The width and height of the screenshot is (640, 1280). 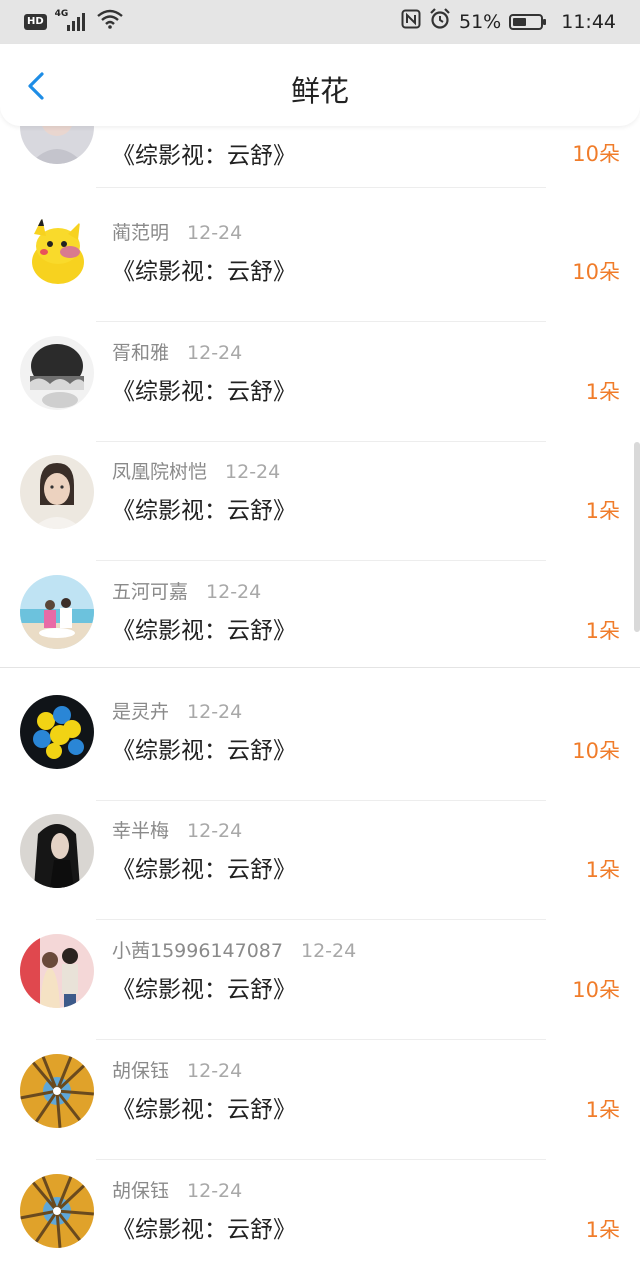 What do you see at coordinates (320, 382) in the screenshot?
I see `list-item: 胥和雅 12-24 《综影视：云舒》 1朵` at bounding box center [320, 382].